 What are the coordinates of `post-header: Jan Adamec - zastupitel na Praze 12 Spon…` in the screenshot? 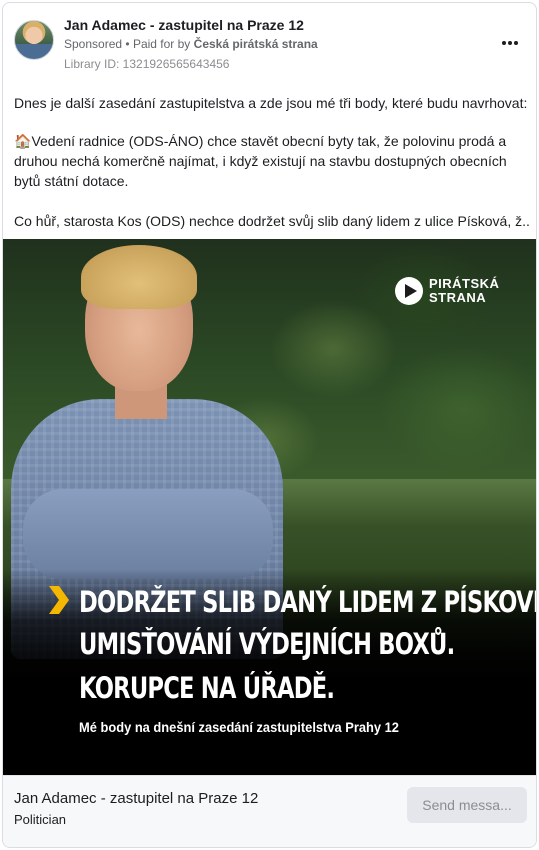 It's located at (269, 43).